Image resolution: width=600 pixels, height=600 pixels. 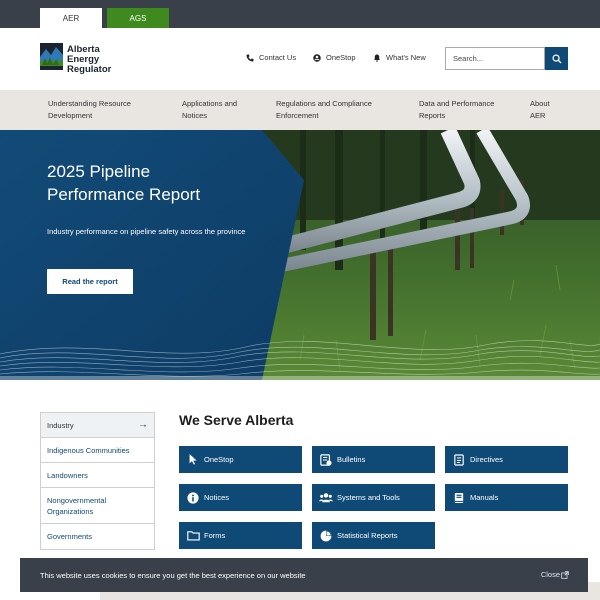 I want to click on side-item-label: Industry, so click(x=60, y=425).